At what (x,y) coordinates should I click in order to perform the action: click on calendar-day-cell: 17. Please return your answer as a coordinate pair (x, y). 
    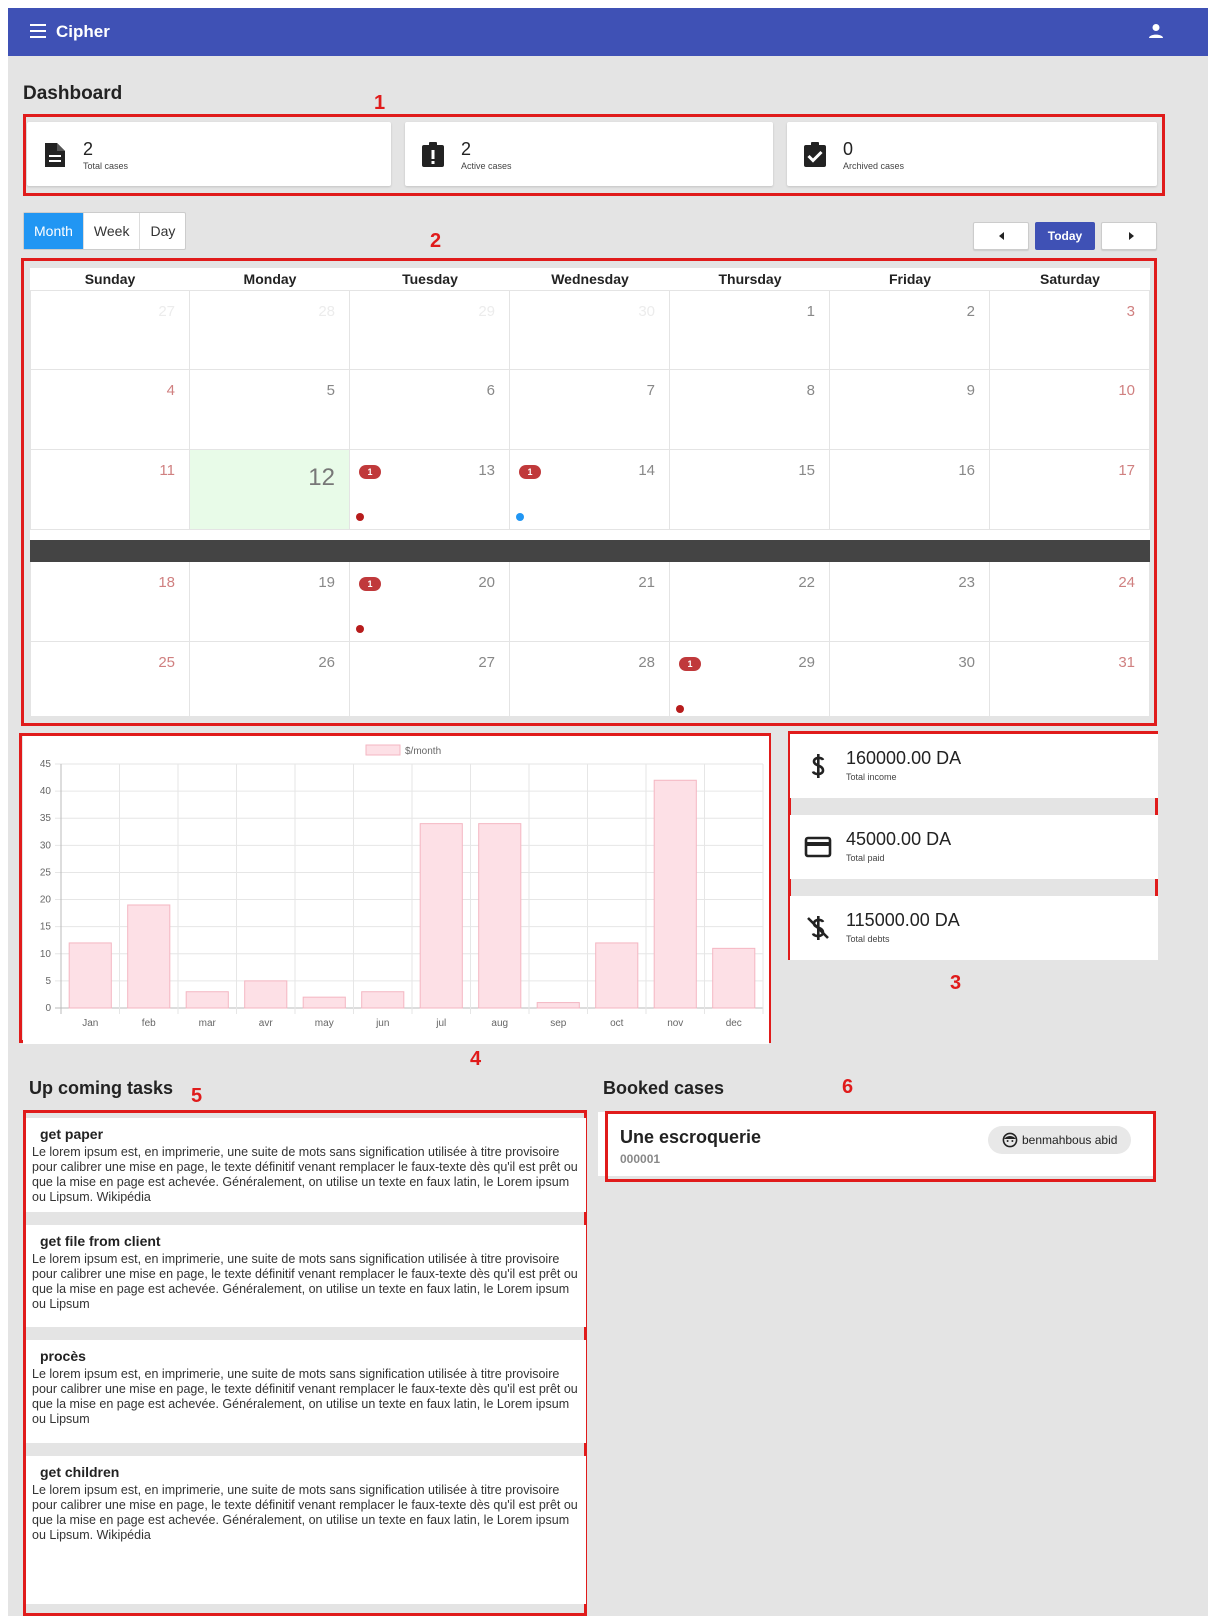
    Looking at the image, I should click on (1070, 490).